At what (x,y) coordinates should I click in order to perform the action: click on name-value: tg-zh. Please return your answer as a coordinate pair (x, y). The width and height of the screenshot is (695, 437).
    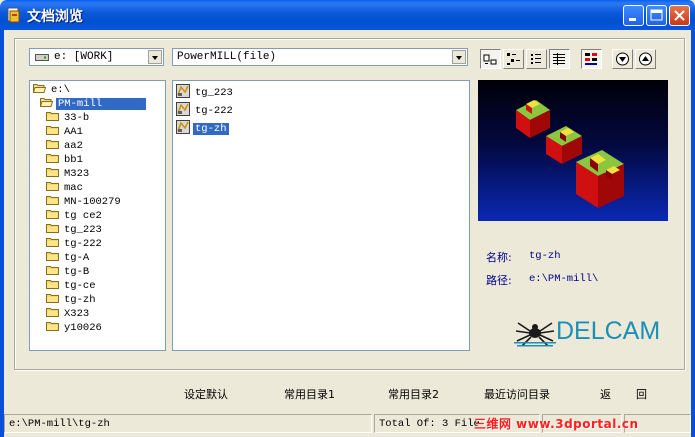
    Looking at the image, I should click on (545, 256).